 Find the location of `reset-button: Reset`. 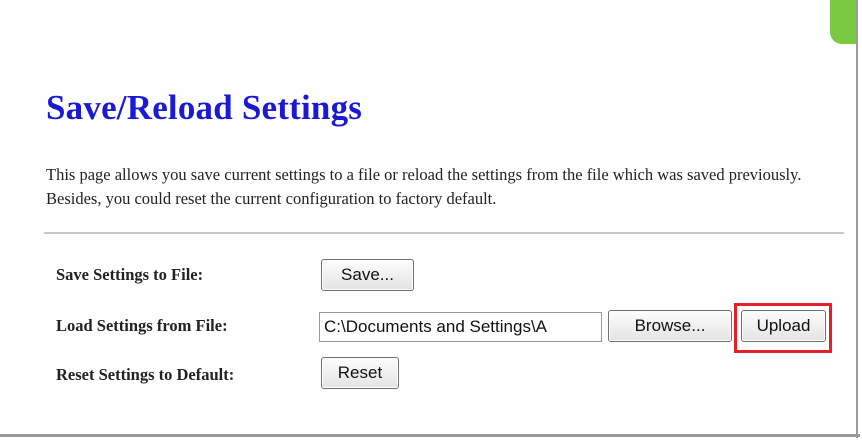

reset-button: Reset is located at coordinates (360, 373).